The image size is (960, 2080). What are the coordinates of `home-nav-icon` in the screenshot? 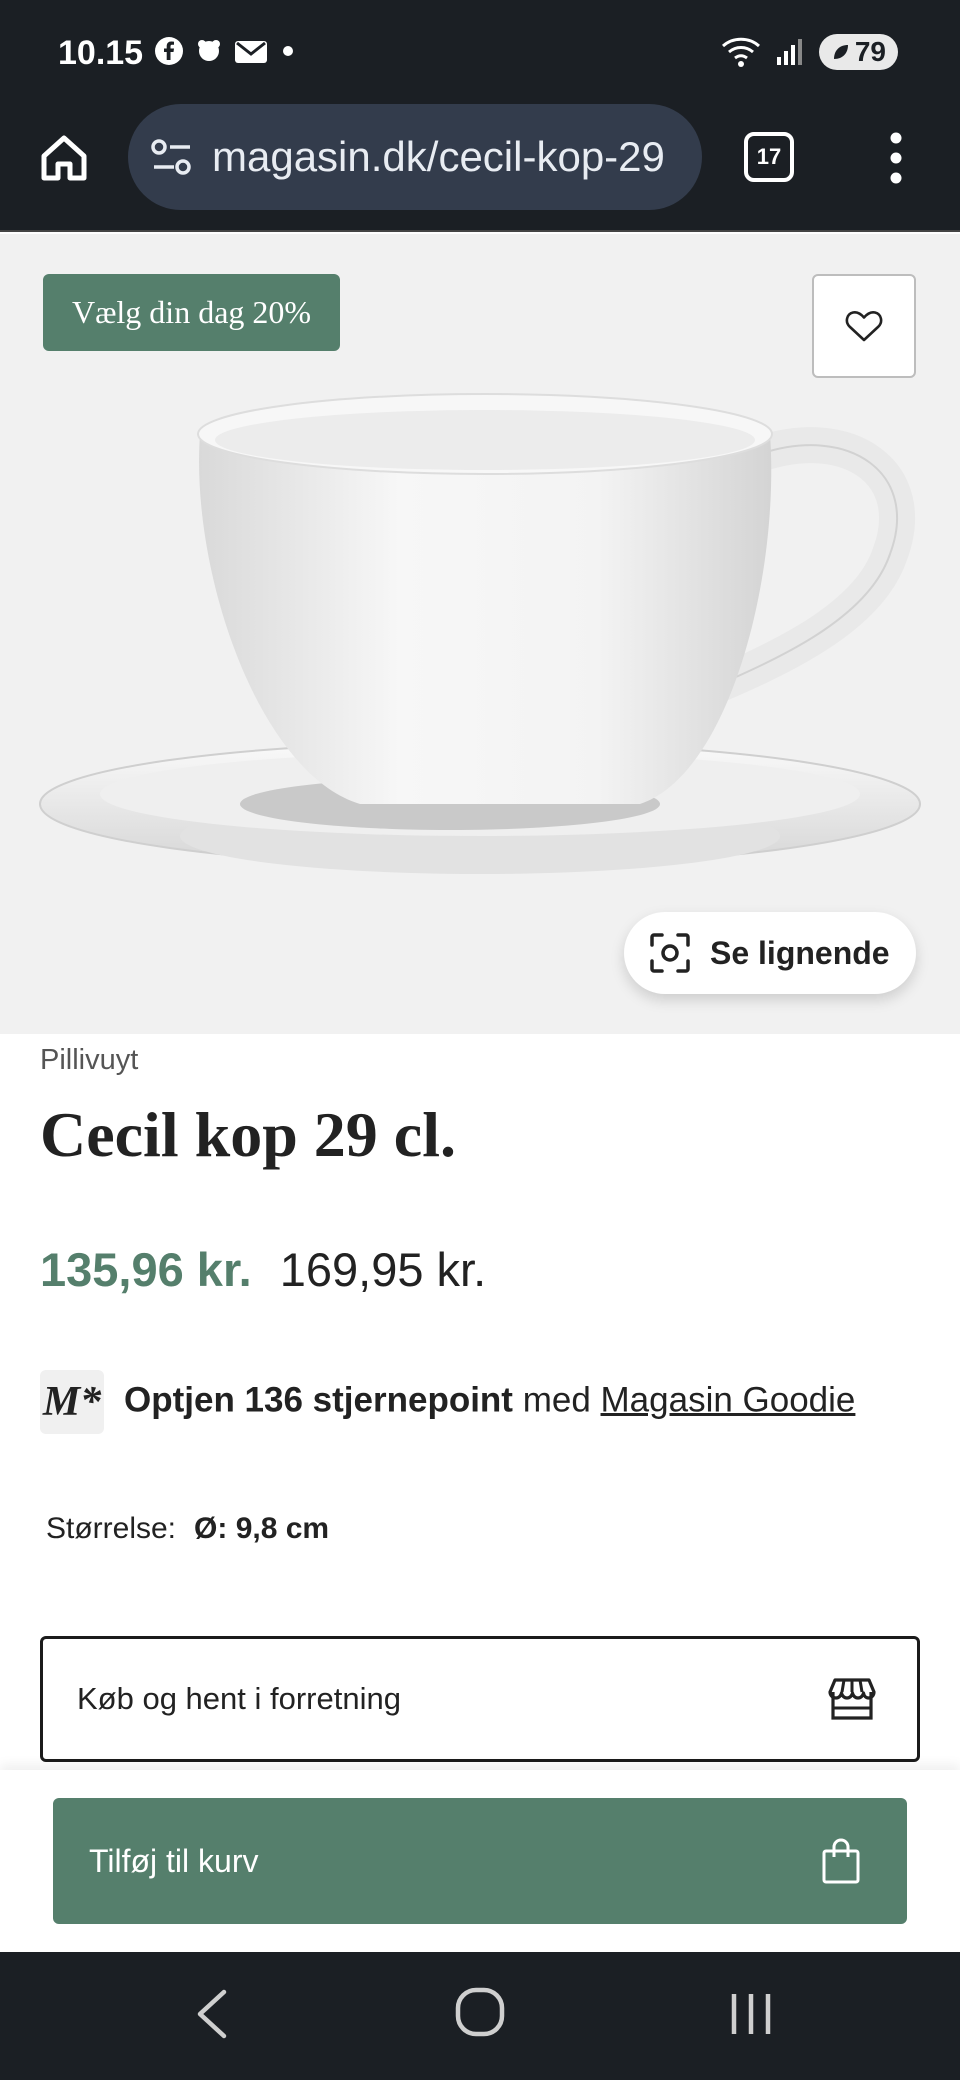 It's located at (480, 2012).